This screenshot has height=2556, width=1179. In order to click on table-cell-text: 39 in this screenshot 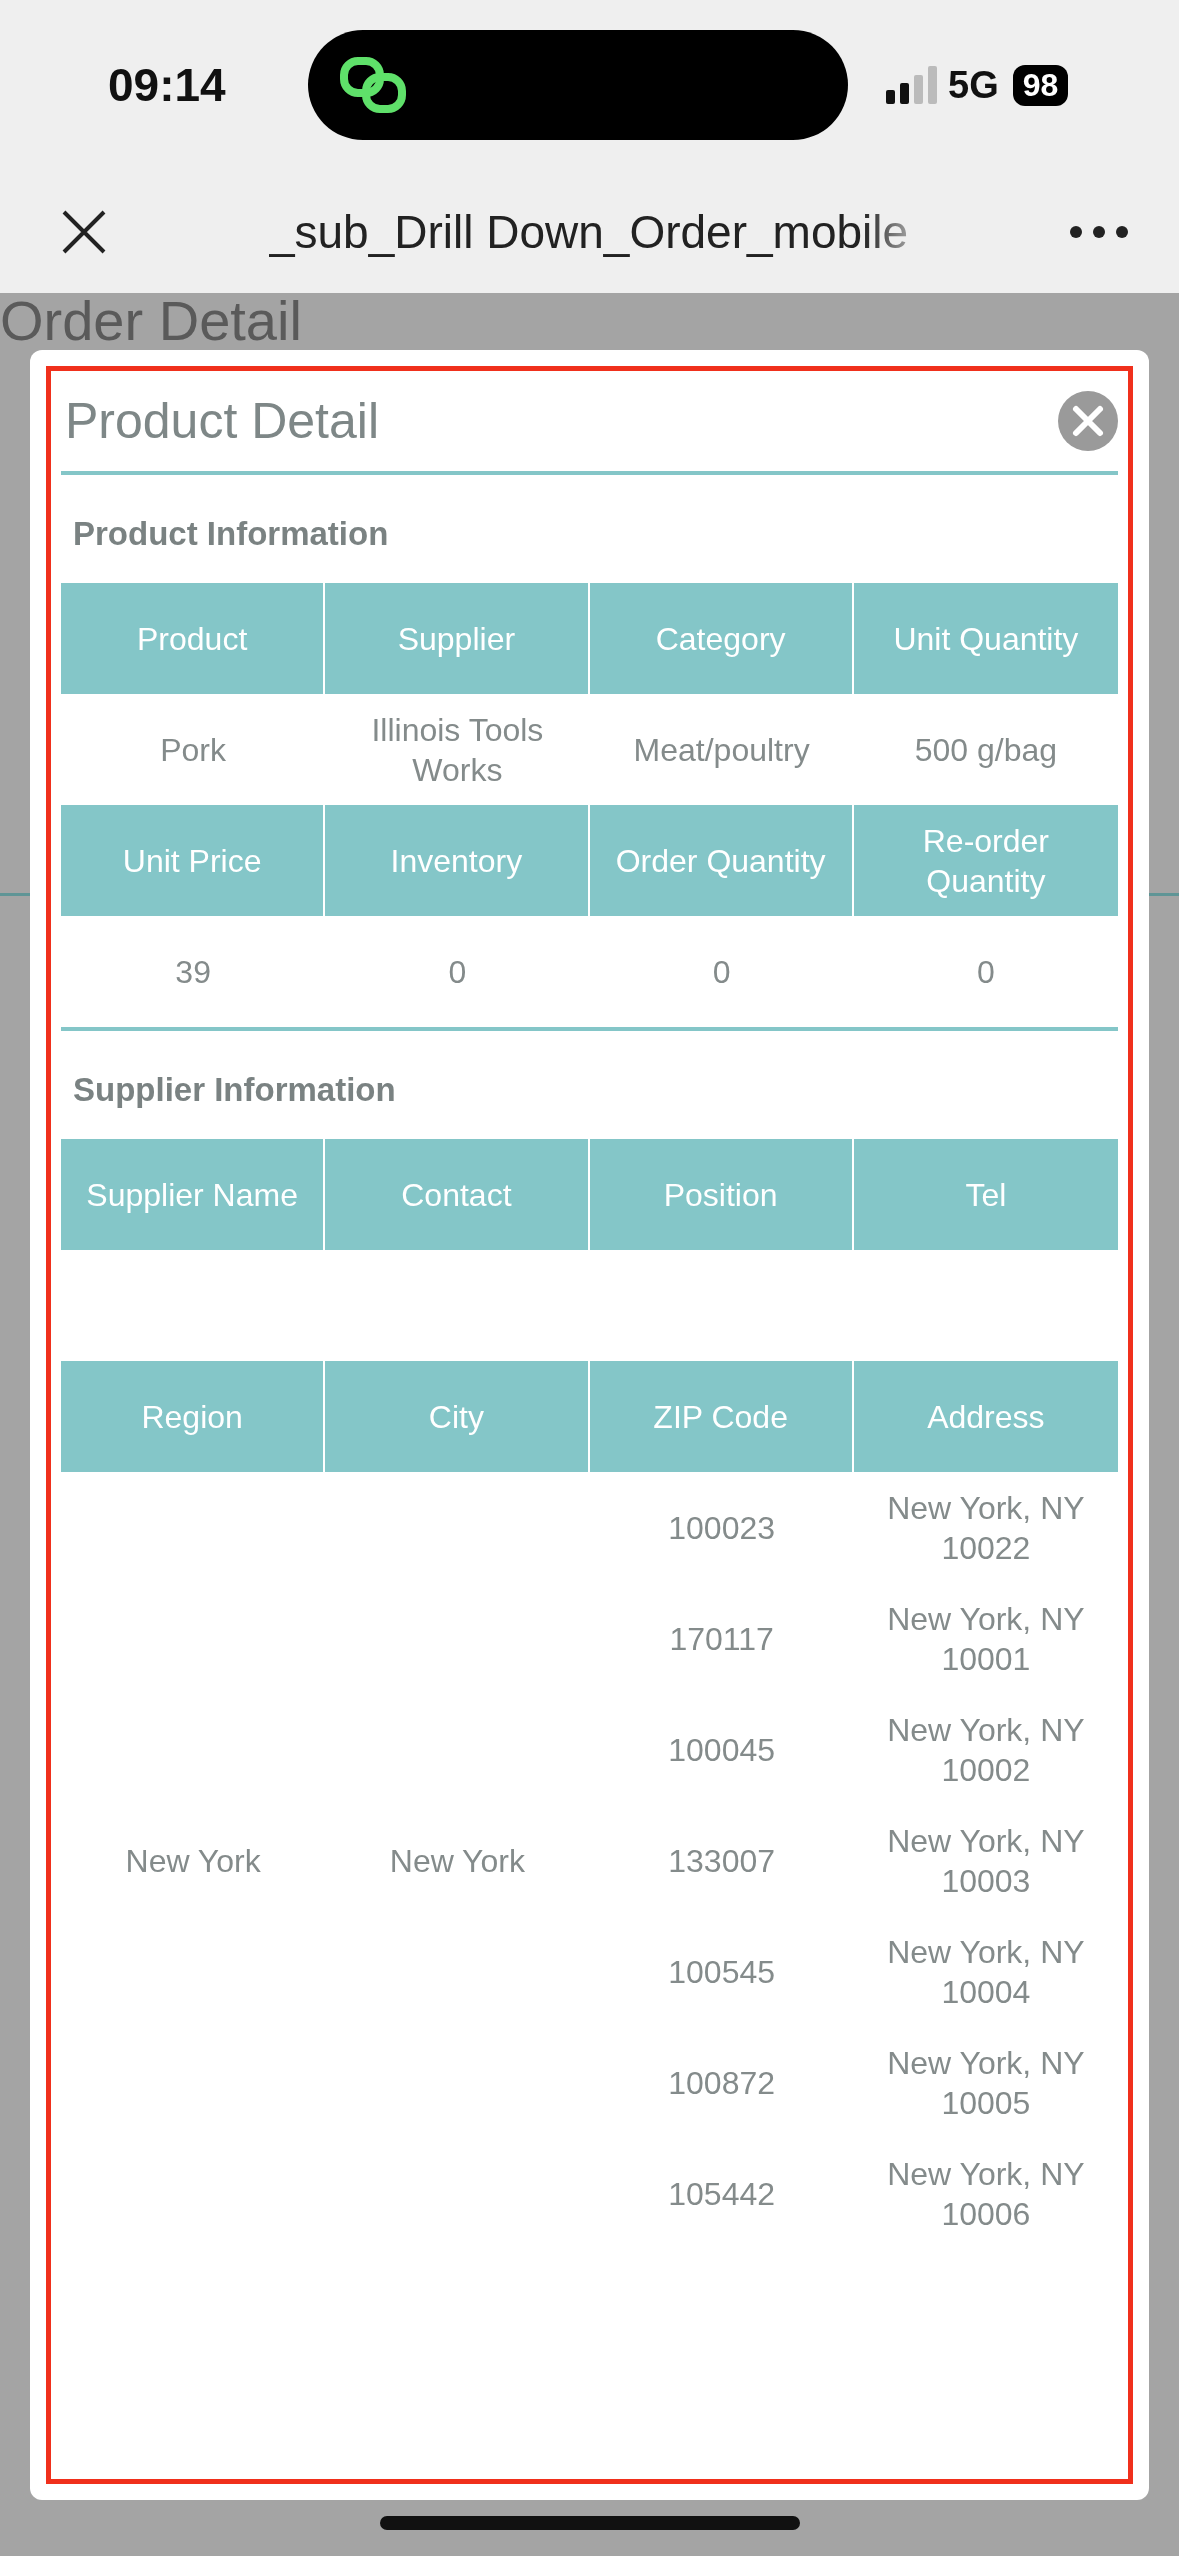, I will do `click(193, 972)`.